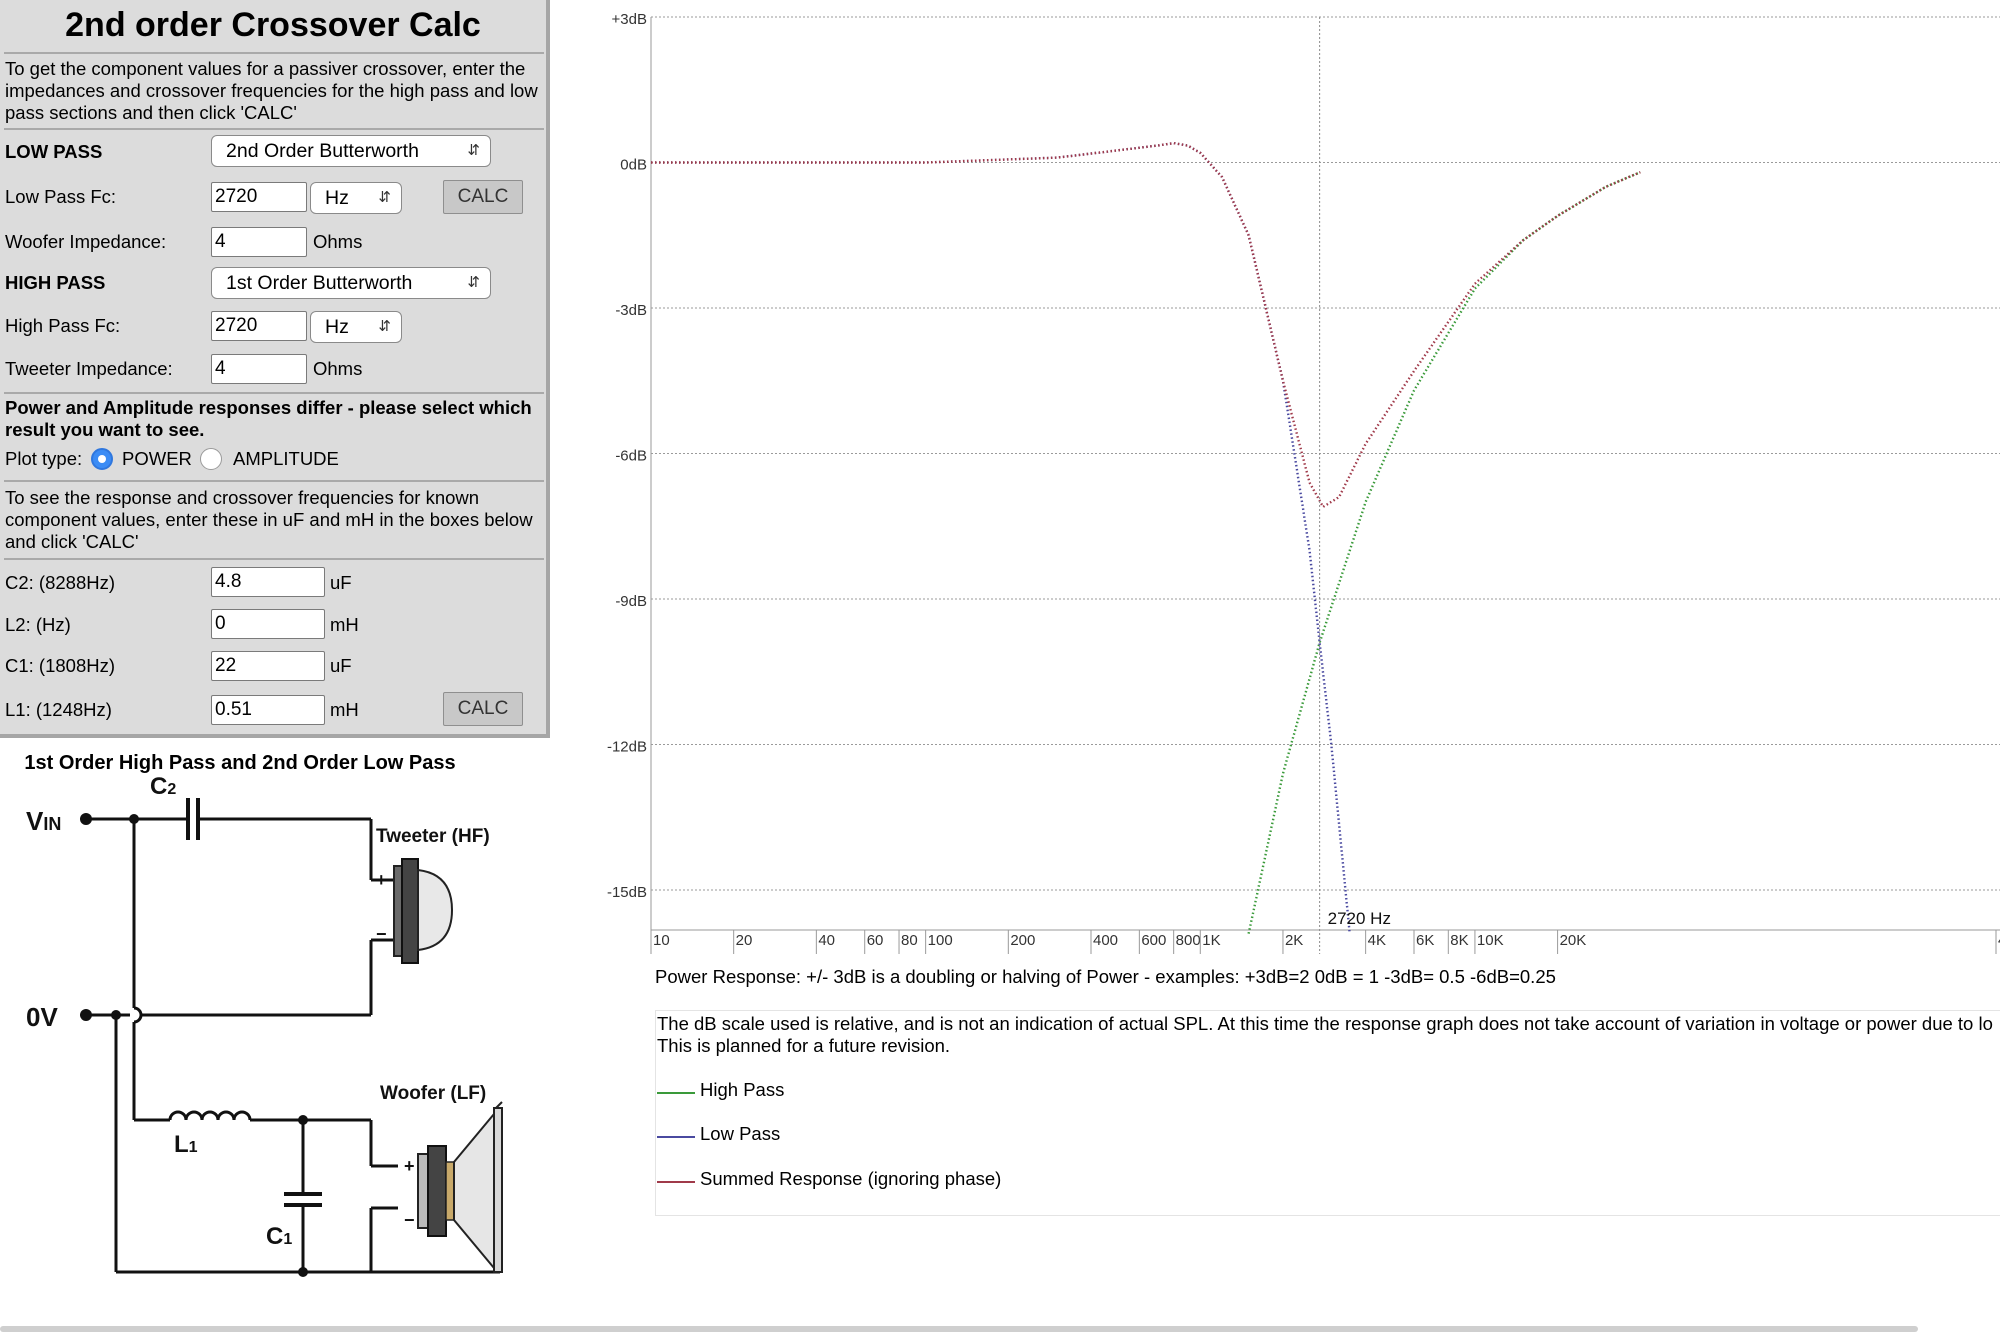  What do you see at coordinates (631, 601) in the screenshot?
I see `y-tick-label: -9dB` at bounding box center [631, 601].